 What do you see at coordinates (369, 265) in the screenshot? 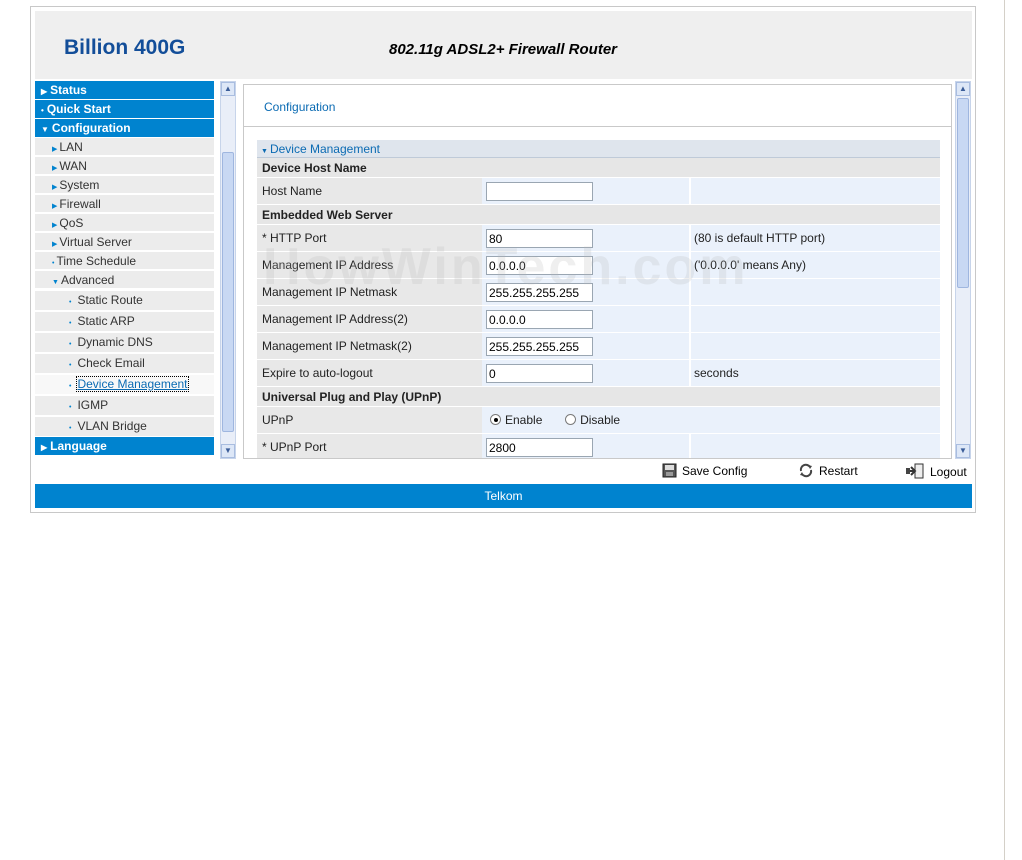
I see `mgmt-ip-label: Management IP Address` at bounding box center [369, 265].